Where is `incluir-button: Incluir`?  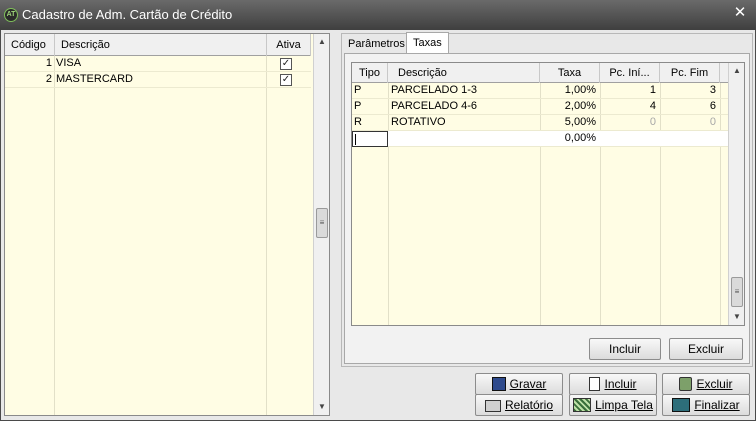
incluir-button: Incluir is located at coordinates (613, 384).